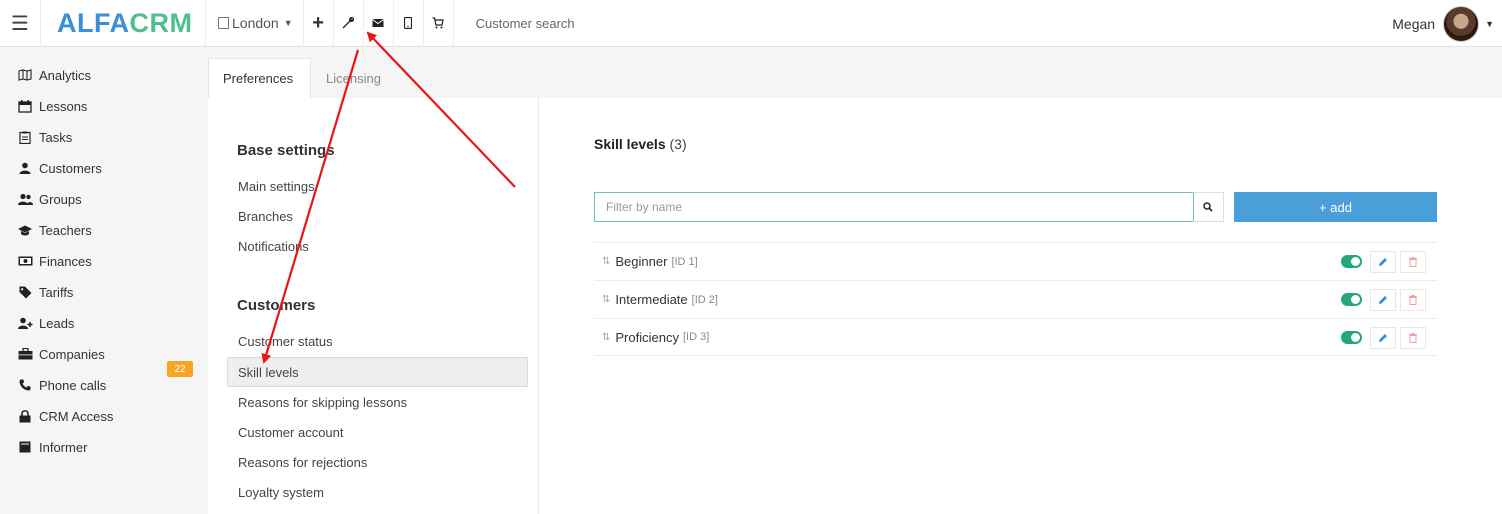  I want to click on branch-selector: London ▼, so click(255, 23).